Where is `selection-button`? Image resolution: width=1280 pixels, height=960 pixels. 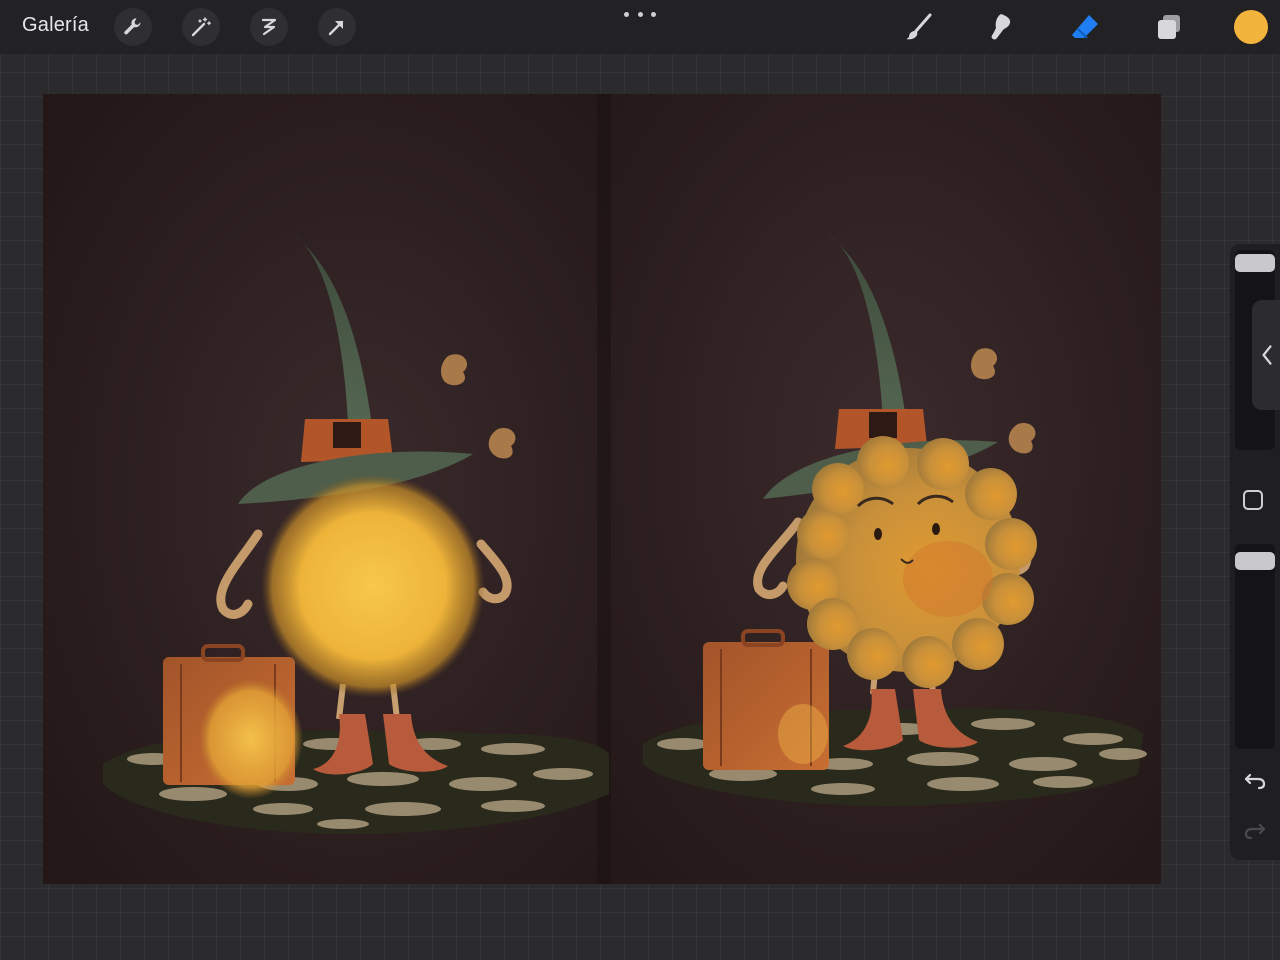 selection-button is located at coordinates (269, 27).